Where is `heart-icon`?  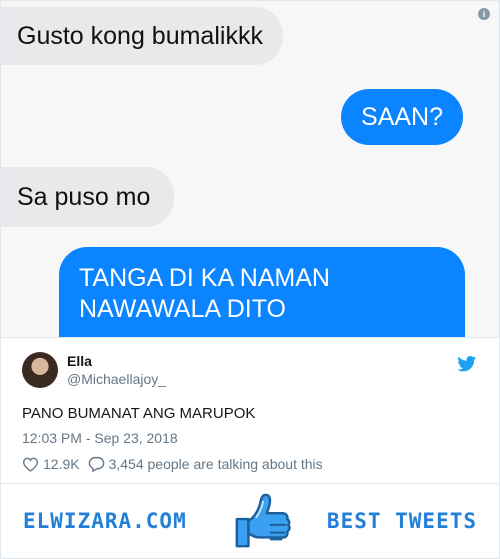
heart-icon is located at coordinates (30, 464).